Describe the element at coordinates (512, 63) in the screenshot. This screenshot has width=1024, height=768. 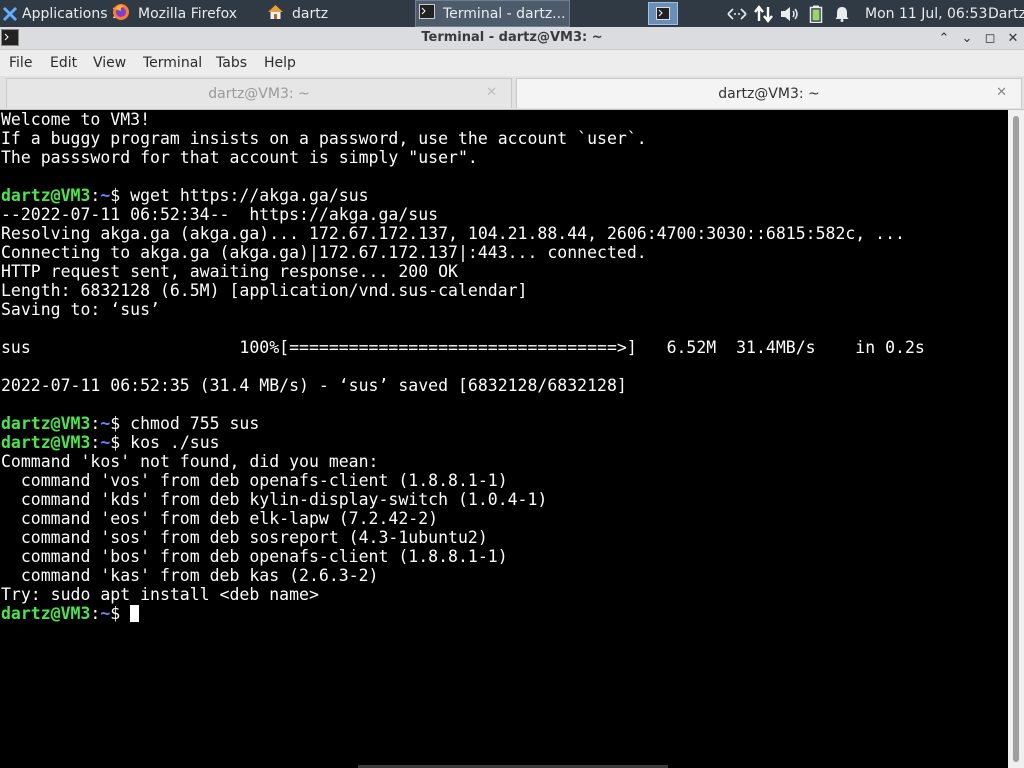
I see `menu-bar: File Edit View Terminal Tabs Help` at that location.